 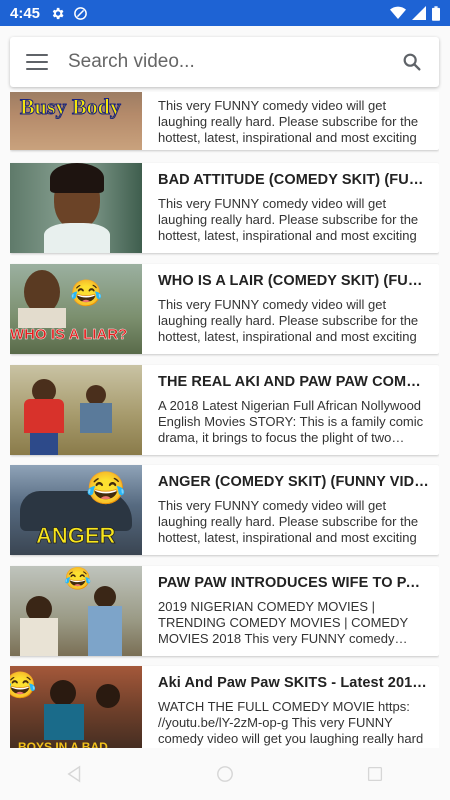 I want to click on search-bar, so click(x=224, y=62).